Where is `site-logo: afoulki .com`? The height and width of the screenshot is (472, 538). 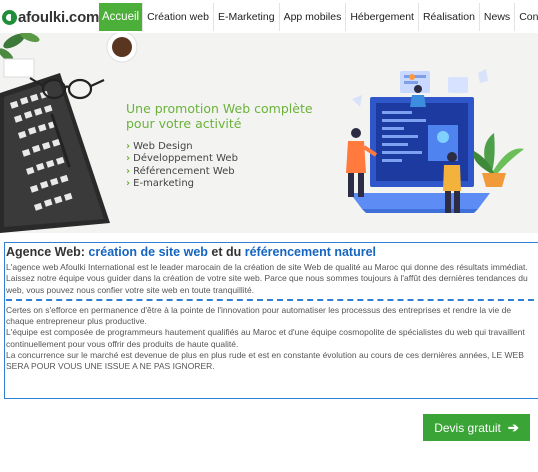 site-logo: afoulki .com is located at coordinates (50, 17).